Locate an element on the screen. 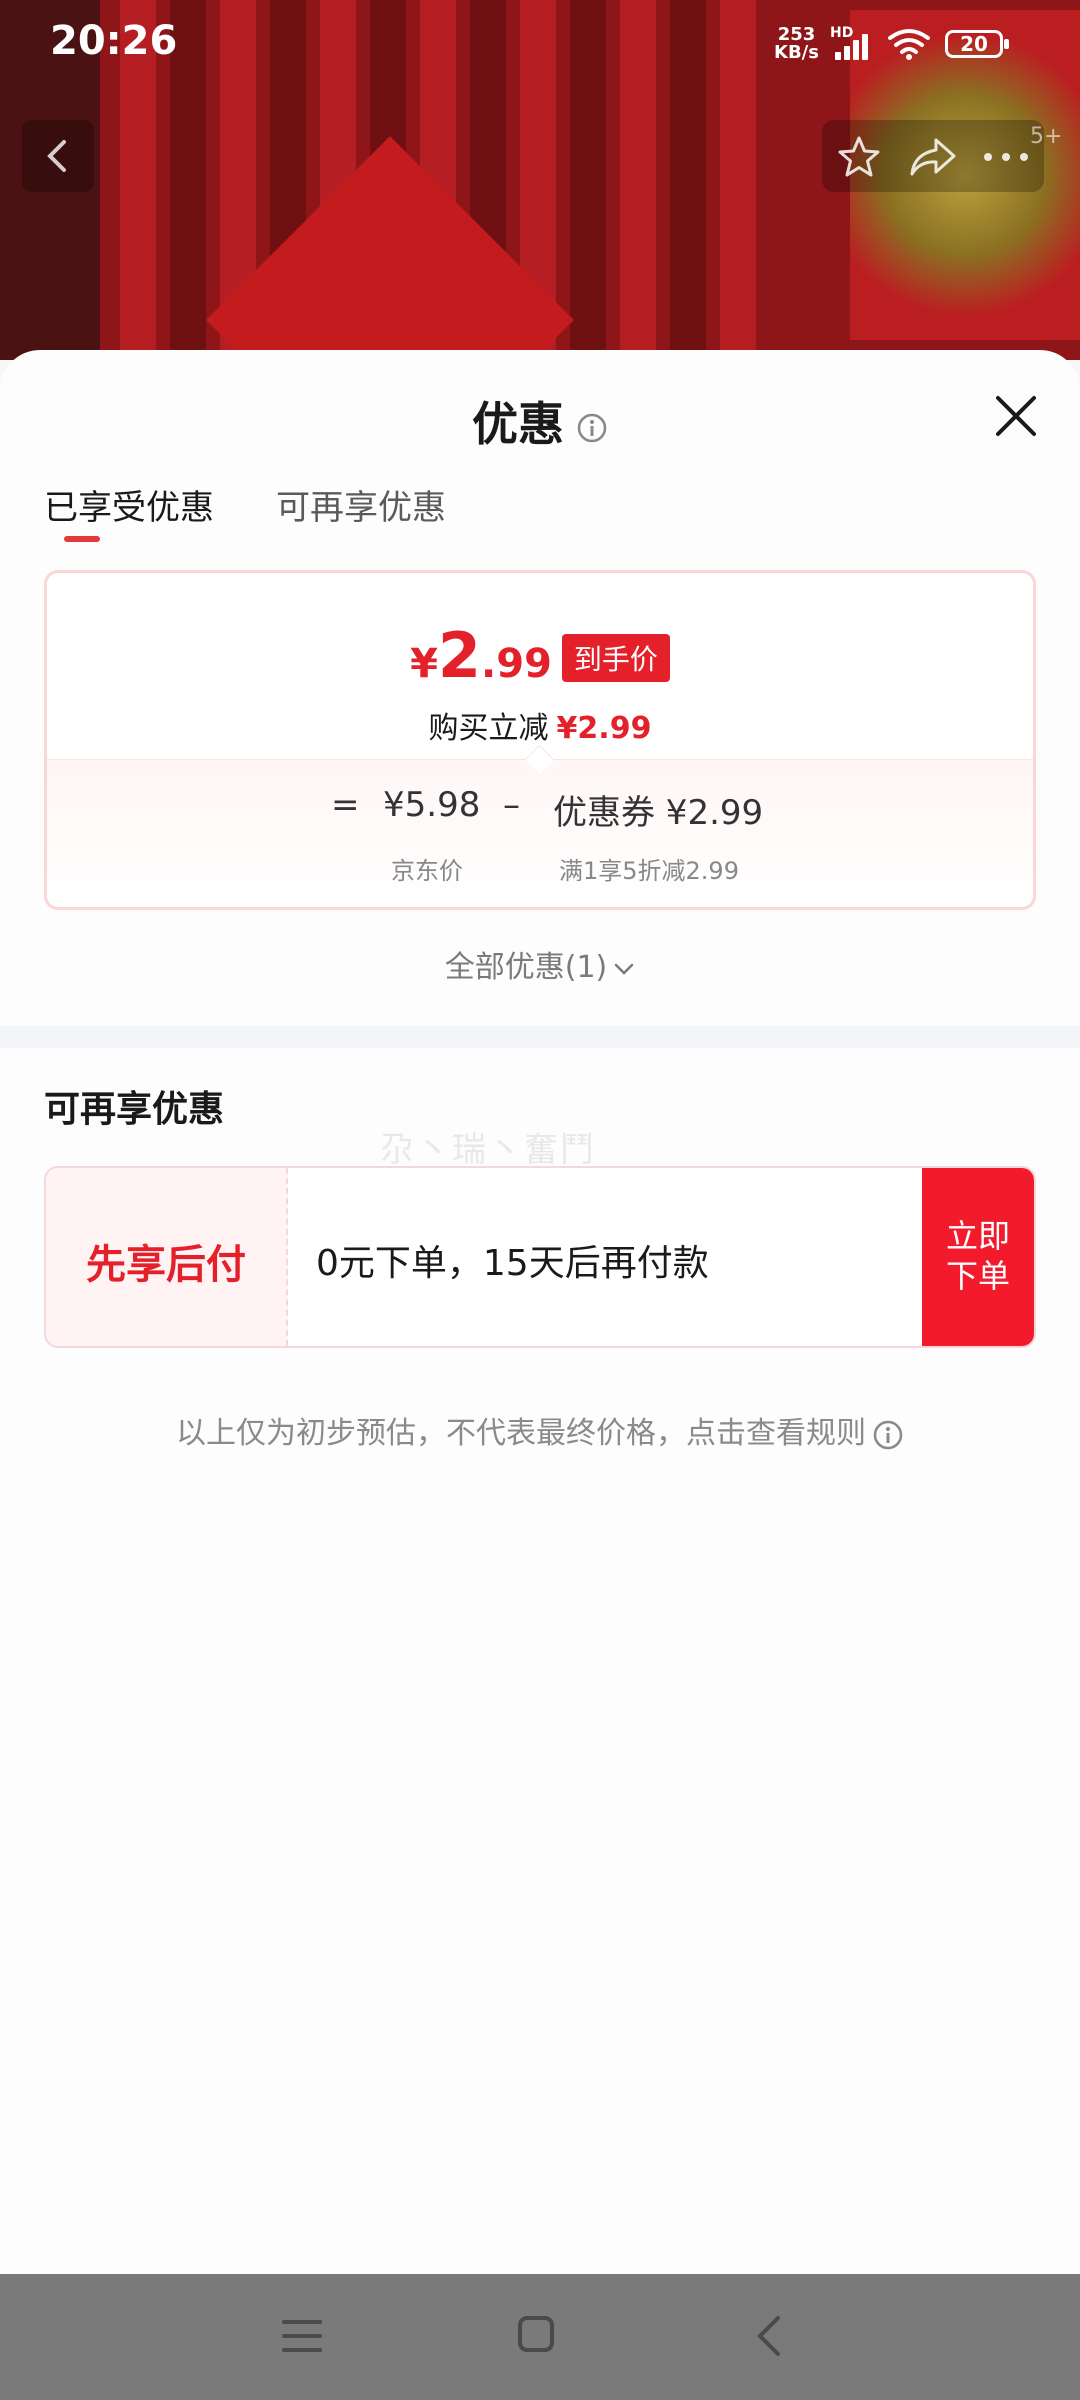  order-now-button: 立即 下单 is located at coordinates (978, 1257).